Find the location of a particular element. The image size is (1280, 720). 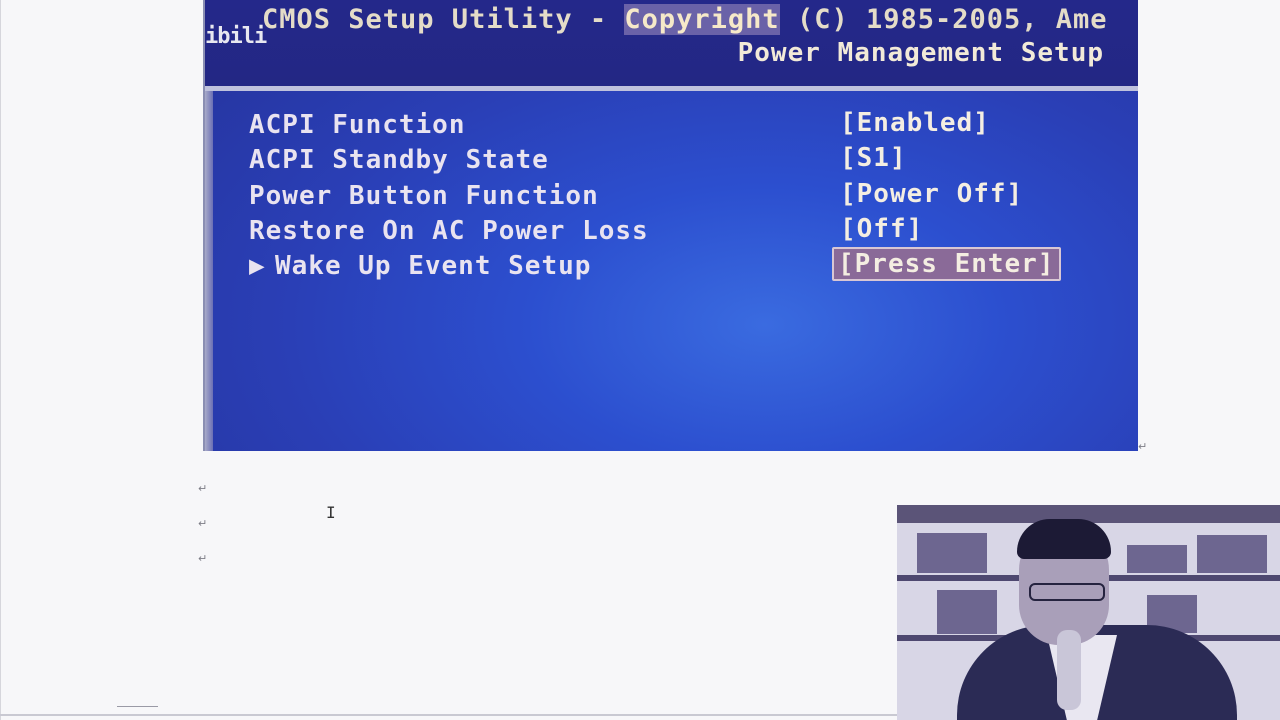

setting-label: Restore On AC Power Loss is located at coordinates (449, 231).